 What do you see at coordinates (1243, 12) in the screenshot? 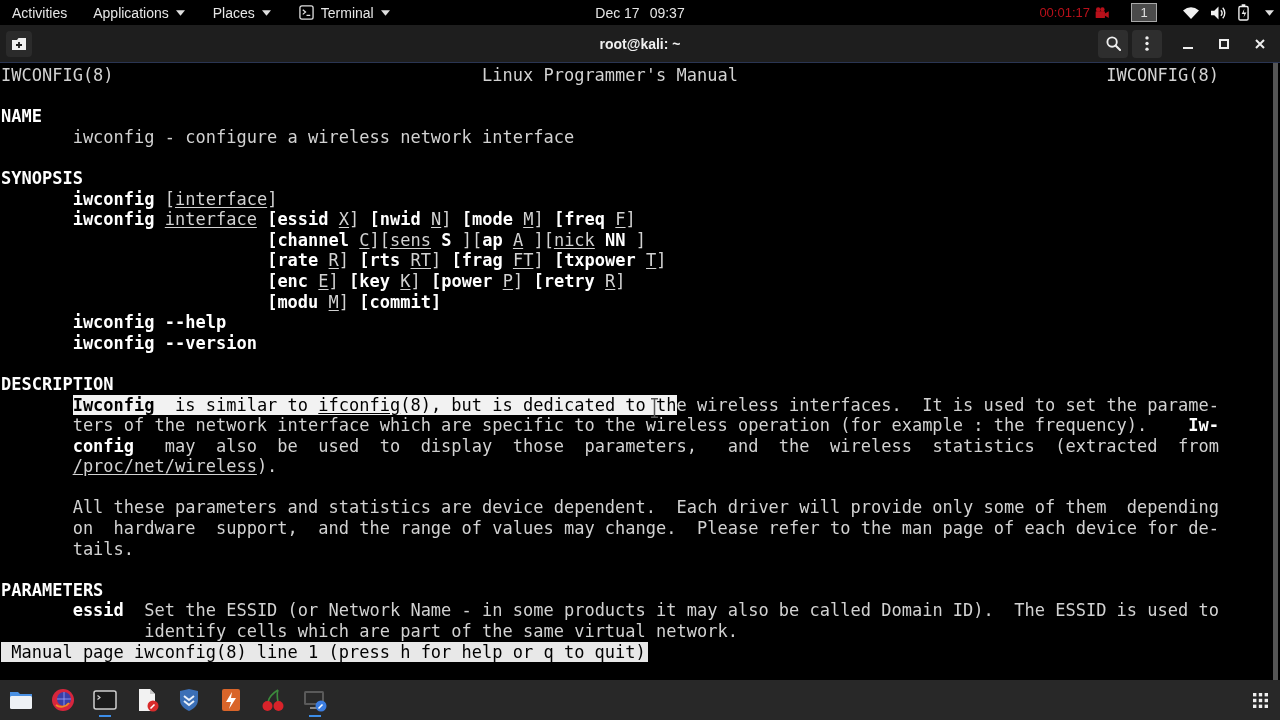
I see `battery-icon` at bounding box center [1243, 12].